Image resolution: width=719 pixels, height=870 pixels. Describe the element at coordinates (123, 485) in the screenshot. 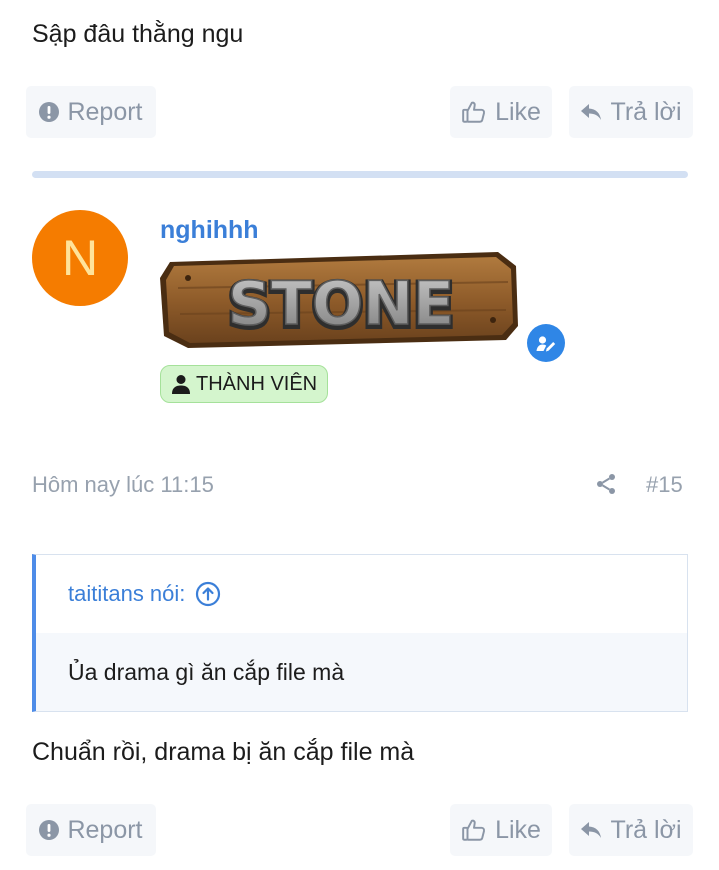

I see `post-timestamp: Hôm nay lúc 11:15` at that location.